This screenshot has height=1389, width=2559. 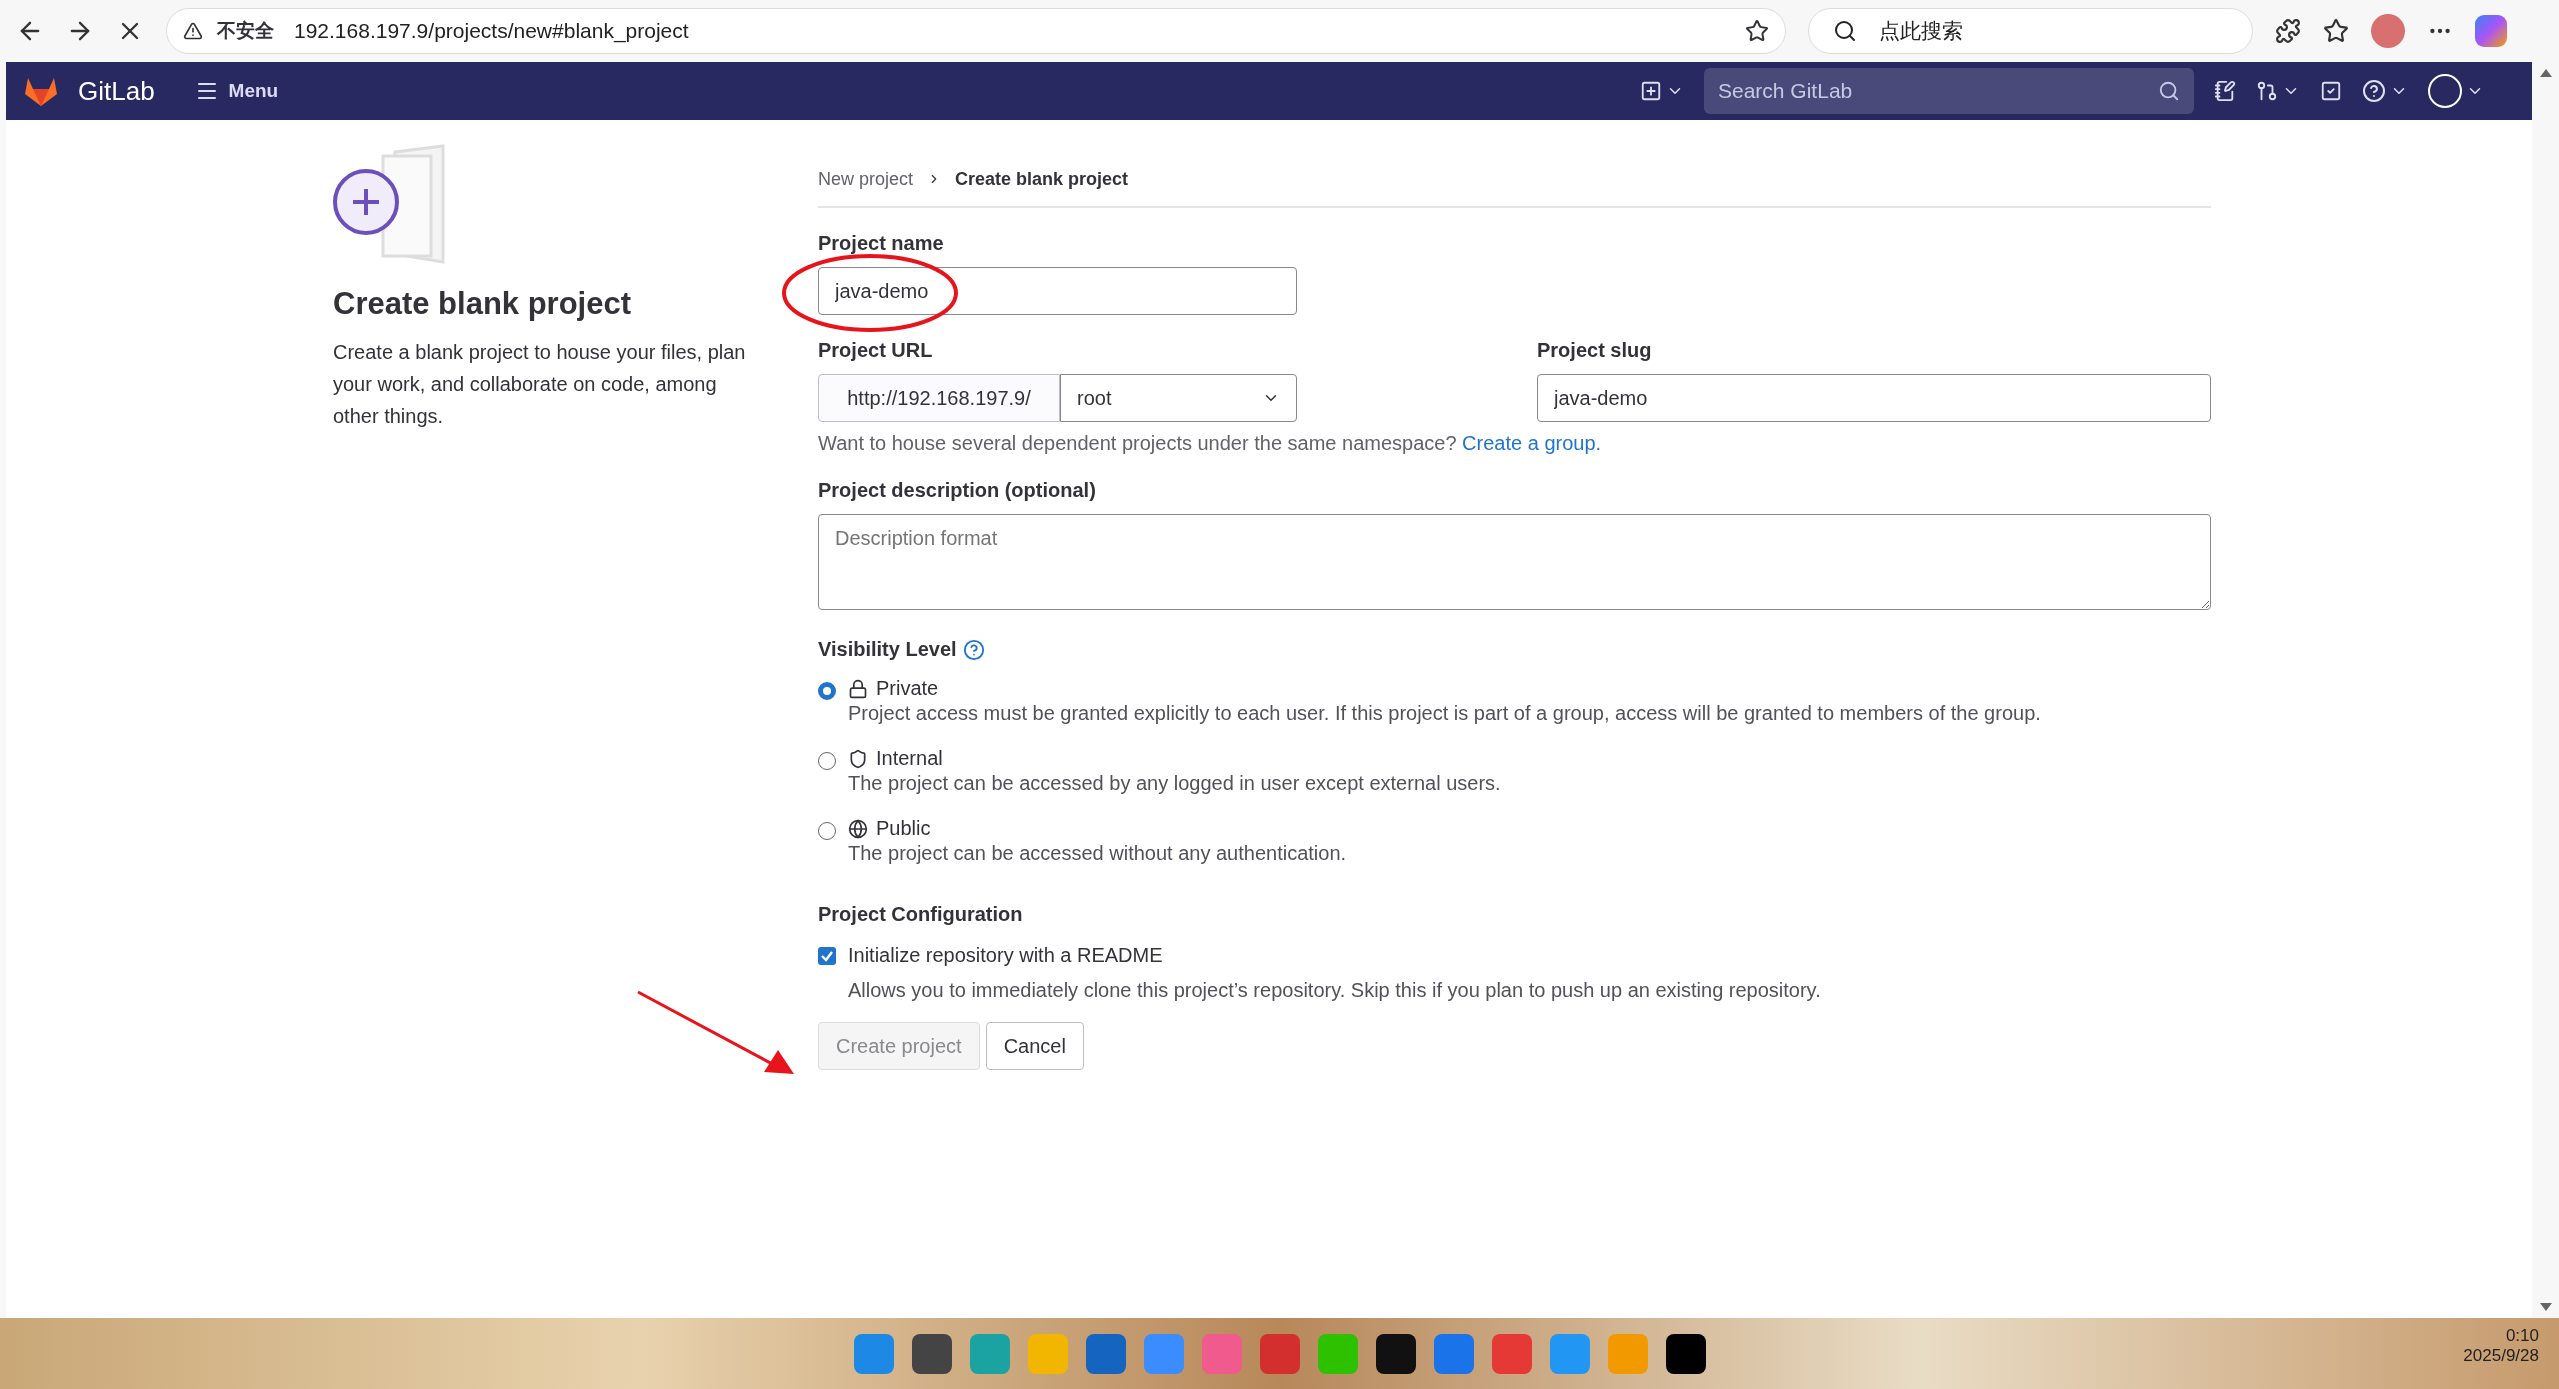 I want to click on option-label: Public, so click(x=903, y=828).